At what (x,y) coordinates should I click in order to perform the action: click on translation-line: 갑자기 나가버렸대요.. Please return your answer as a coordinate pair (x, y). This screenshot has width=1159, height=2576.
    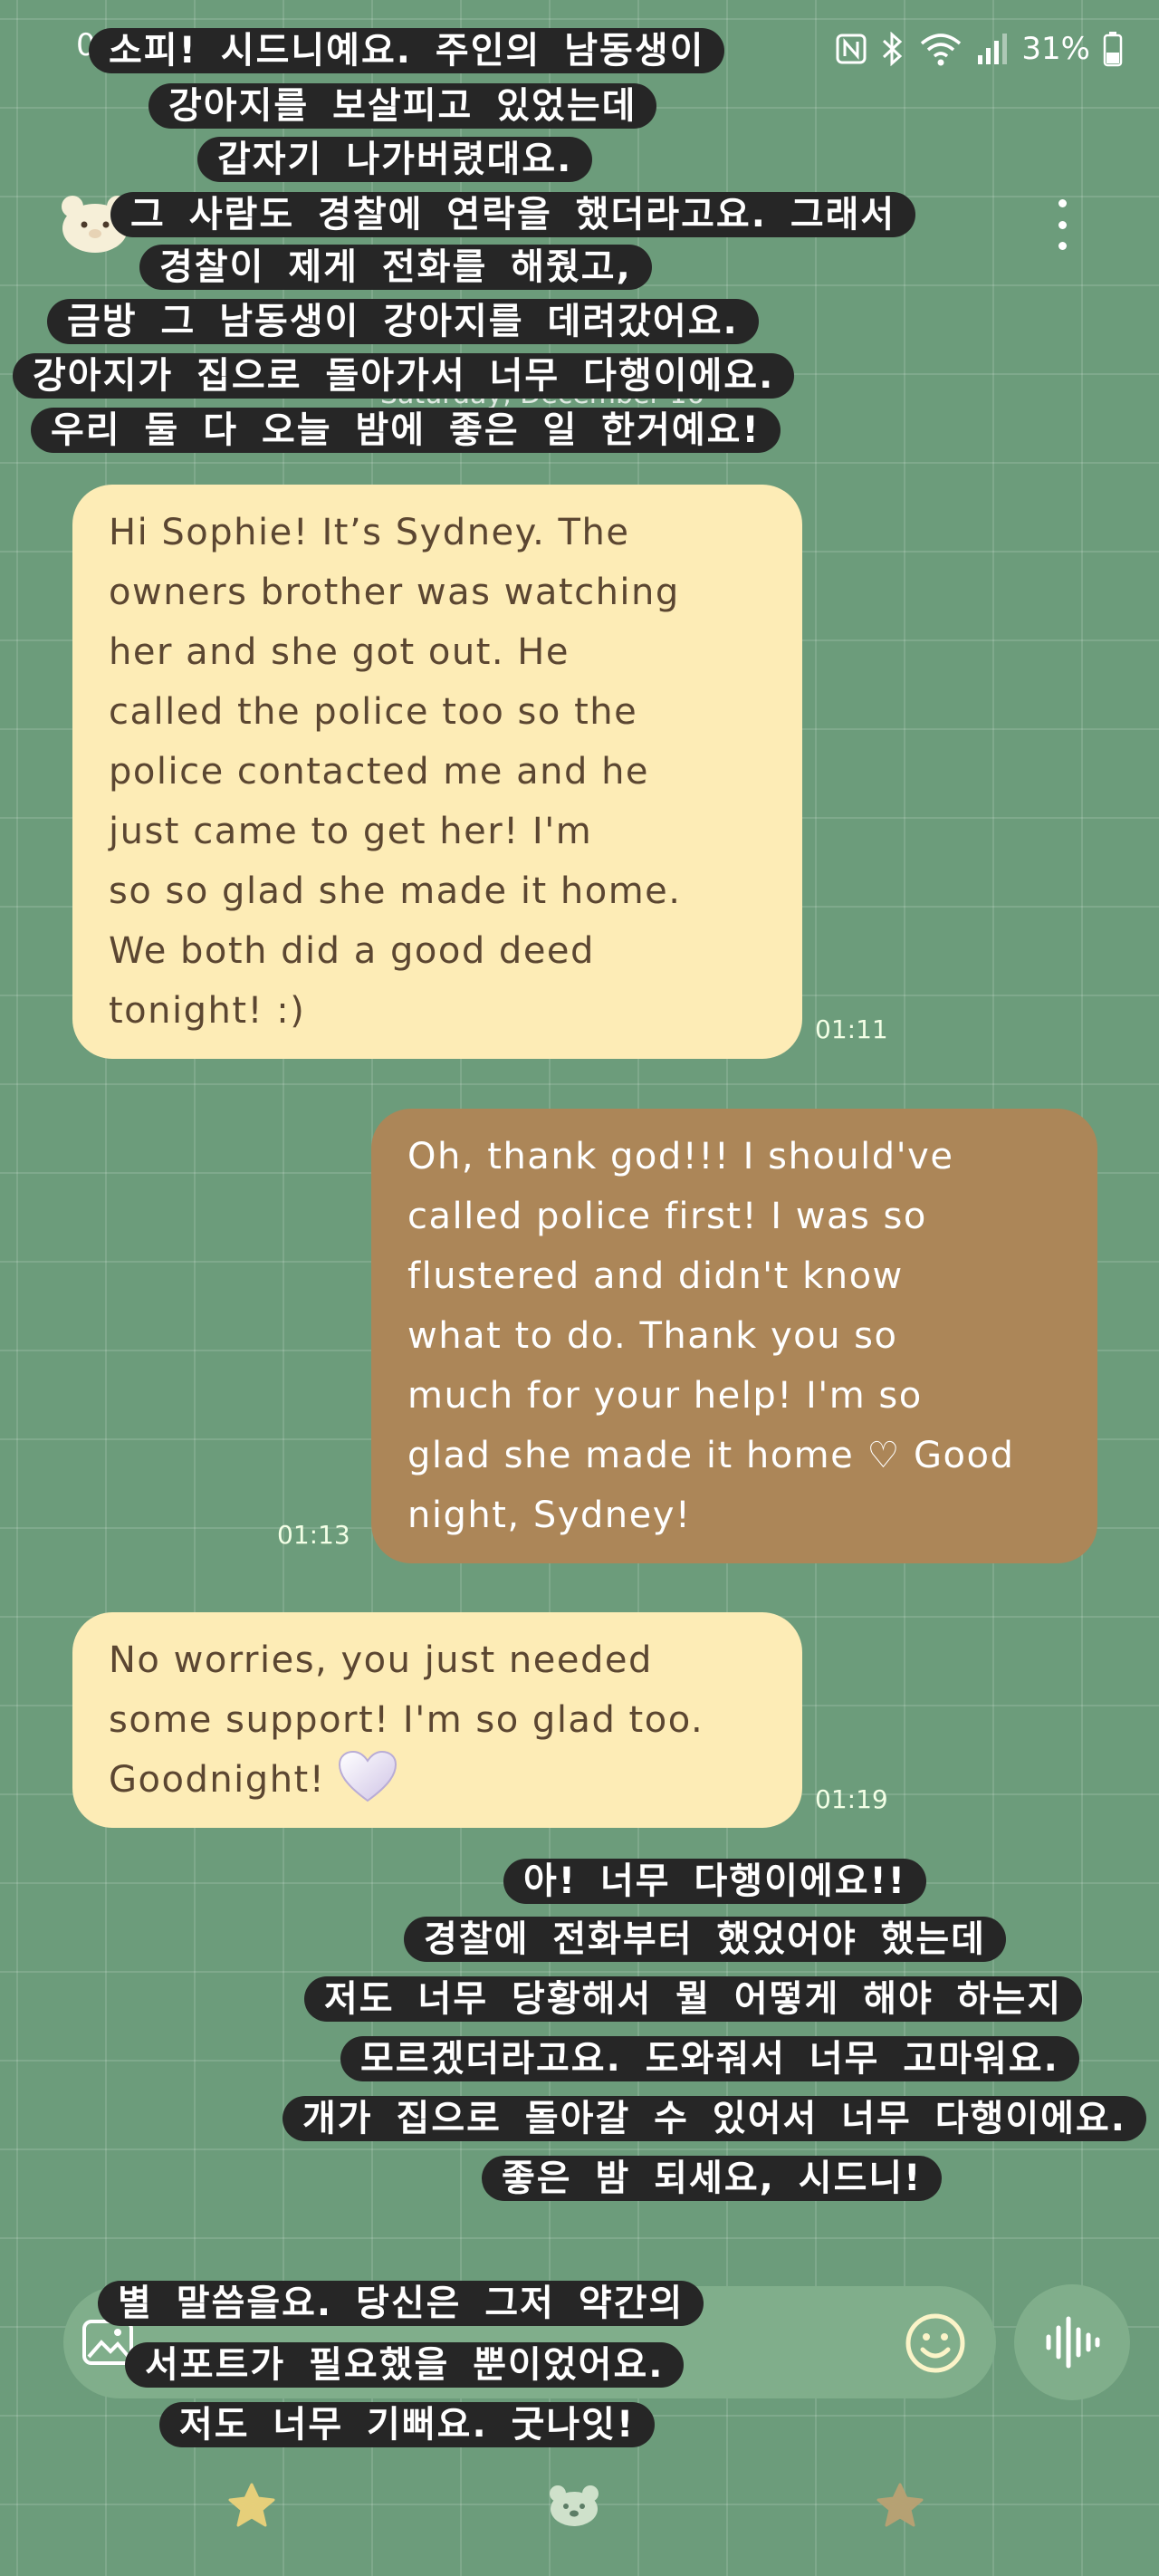
    Looking at the image, I should click on (395, 159).